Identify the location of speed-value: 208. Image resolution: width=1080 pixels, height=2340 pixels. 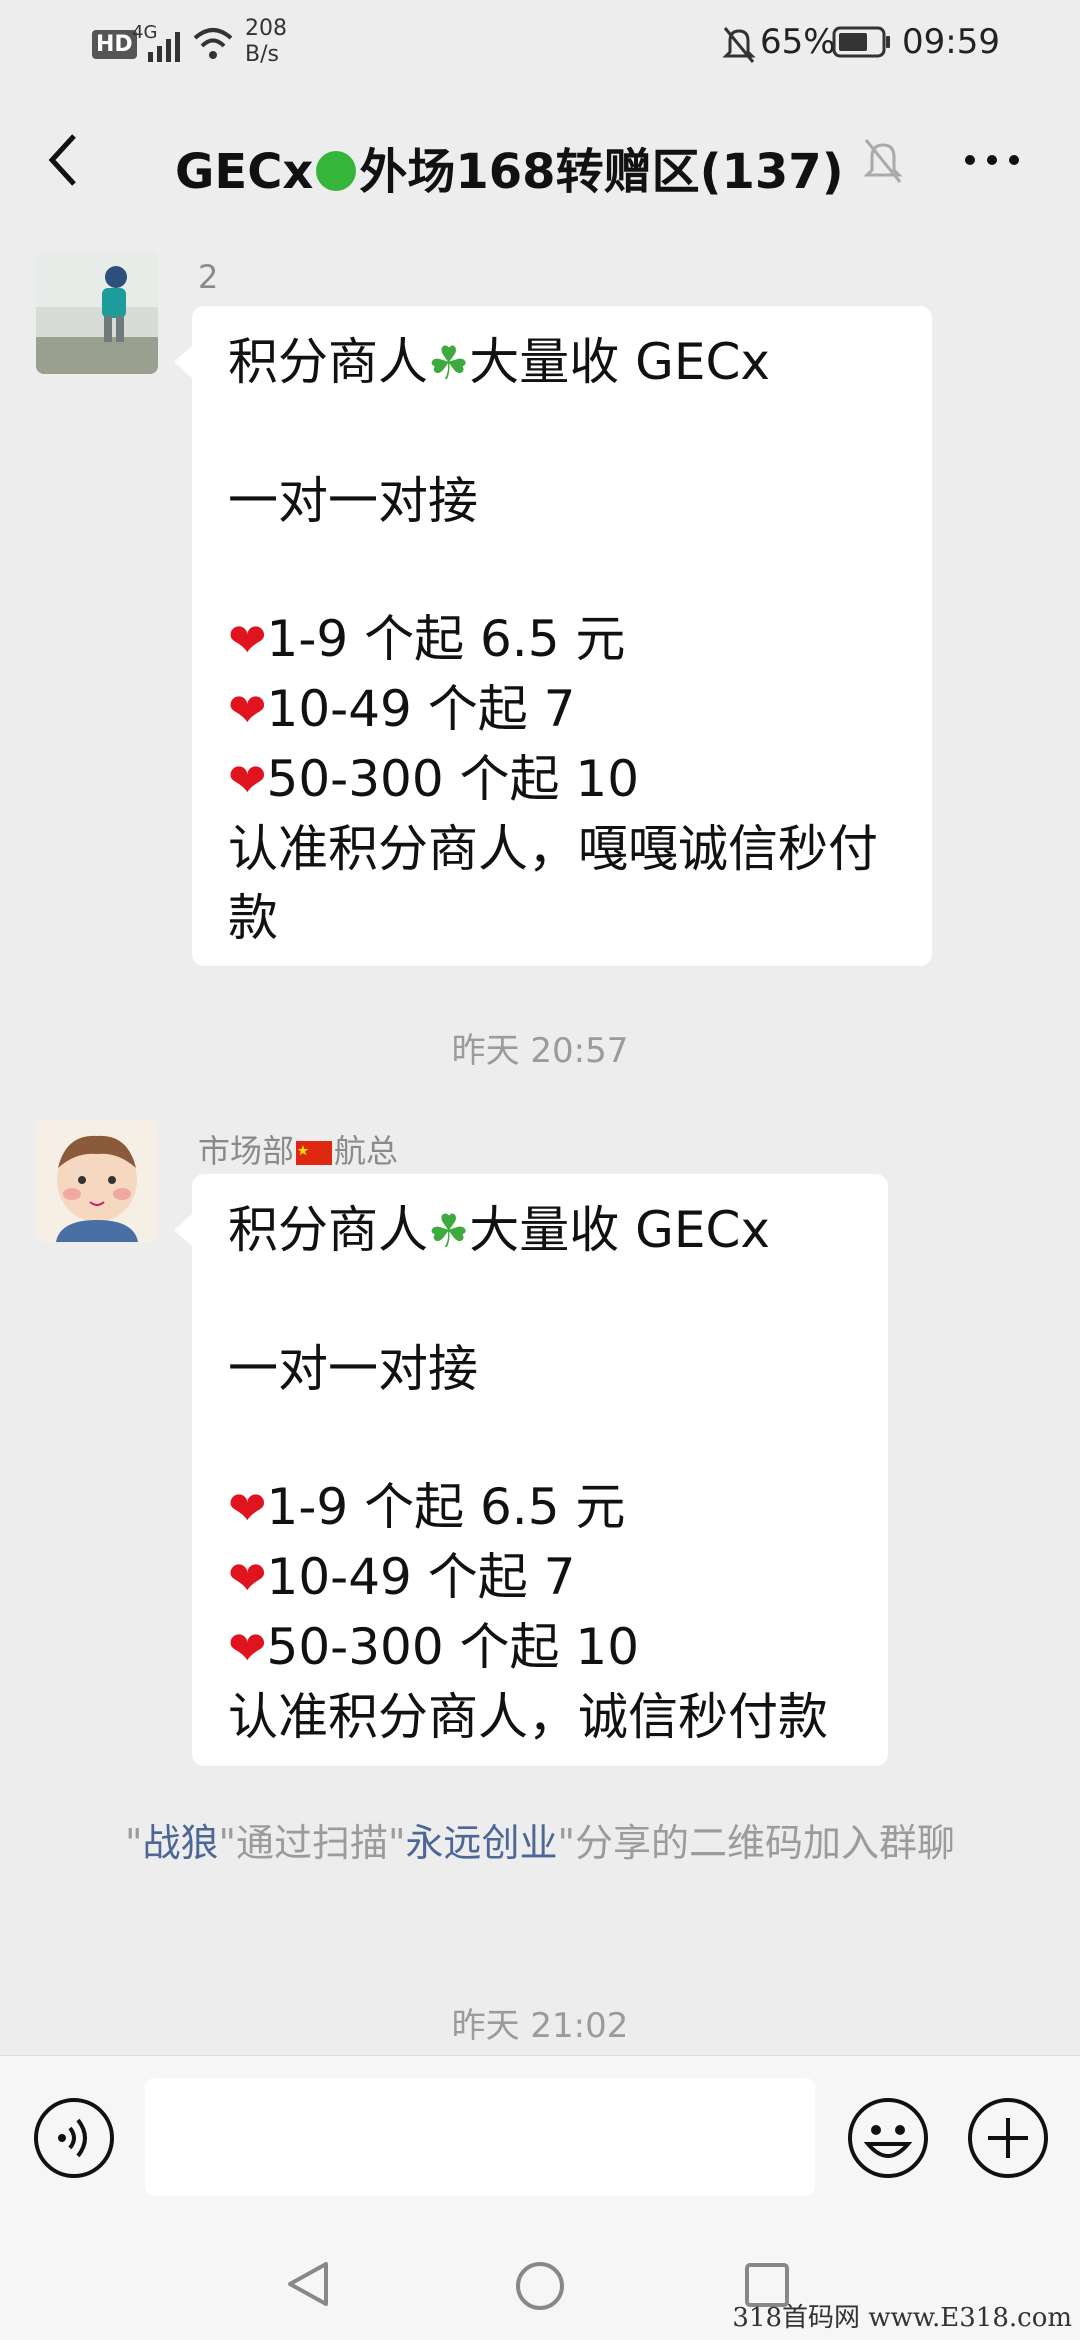
(266, 28).